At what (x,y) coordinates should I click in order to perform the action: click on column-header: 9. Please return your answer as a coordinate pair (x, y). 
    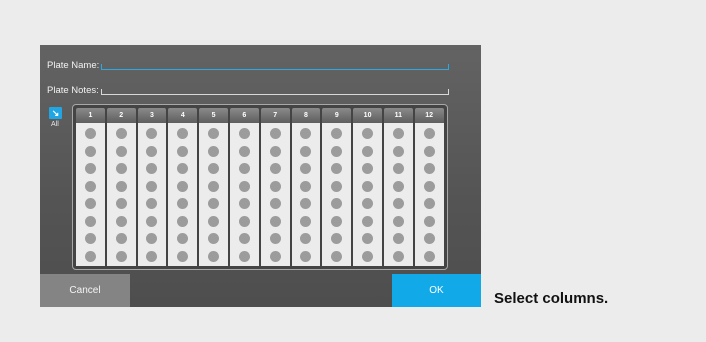
    Looking at the image, I should click on (337, 115).